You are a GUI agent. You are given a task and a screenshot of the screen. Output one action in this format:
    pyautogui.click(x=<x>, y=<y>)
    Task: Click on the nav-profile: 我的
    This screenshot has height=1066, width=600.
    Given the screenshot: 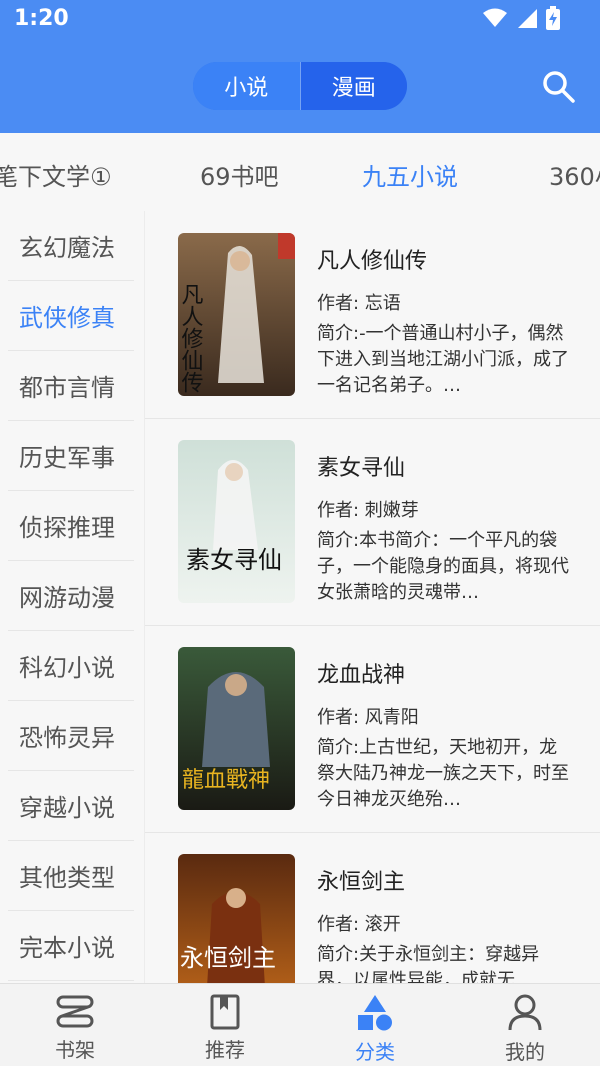 What is the action you would take?
    pyautogui.click(x=525, y=1025)
    